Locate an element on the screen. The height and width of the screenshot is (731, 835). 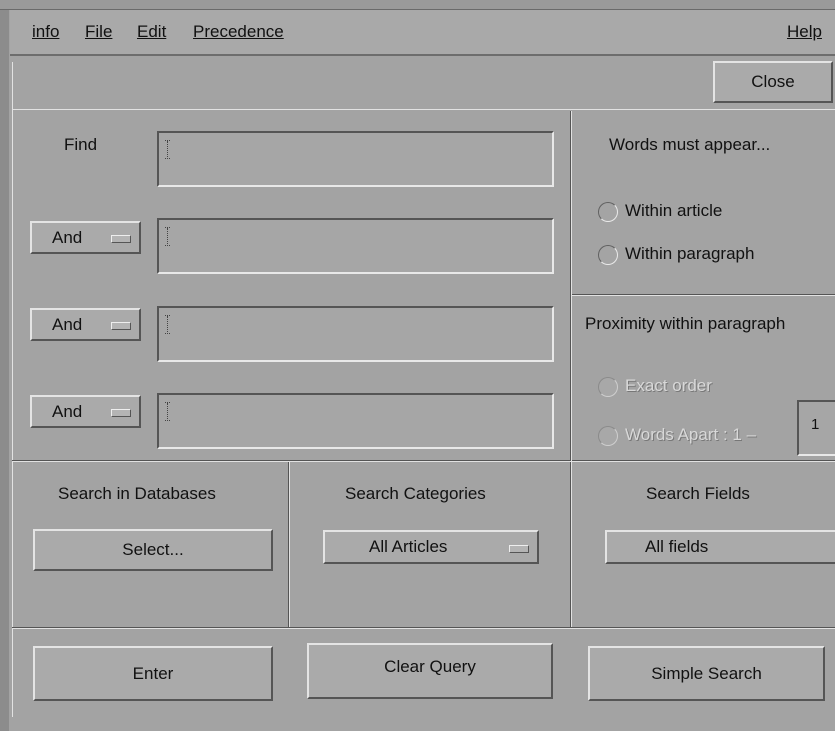
window-left-edge is located at coordinates (4, 365).